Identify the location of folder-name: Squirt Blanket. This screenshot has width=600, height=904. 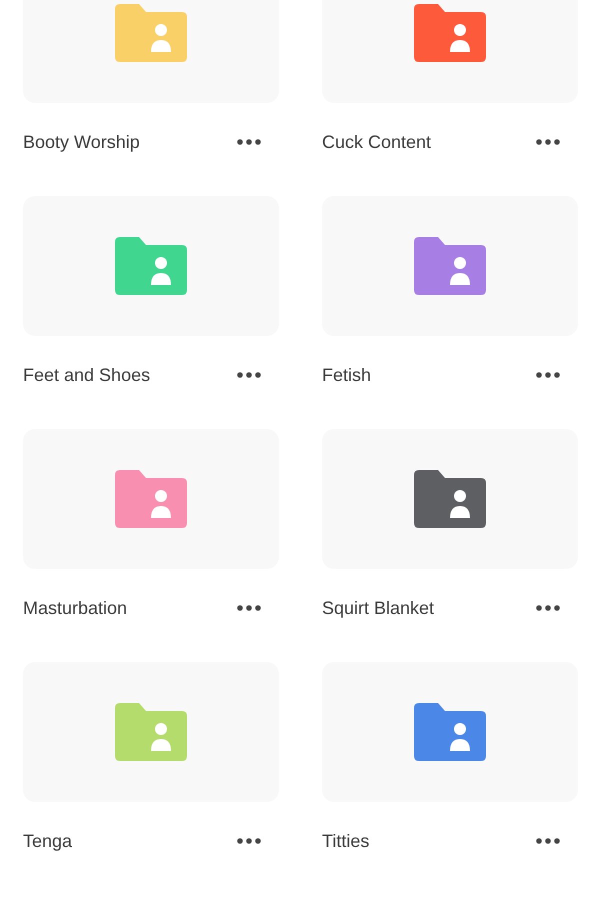
(378, 608).